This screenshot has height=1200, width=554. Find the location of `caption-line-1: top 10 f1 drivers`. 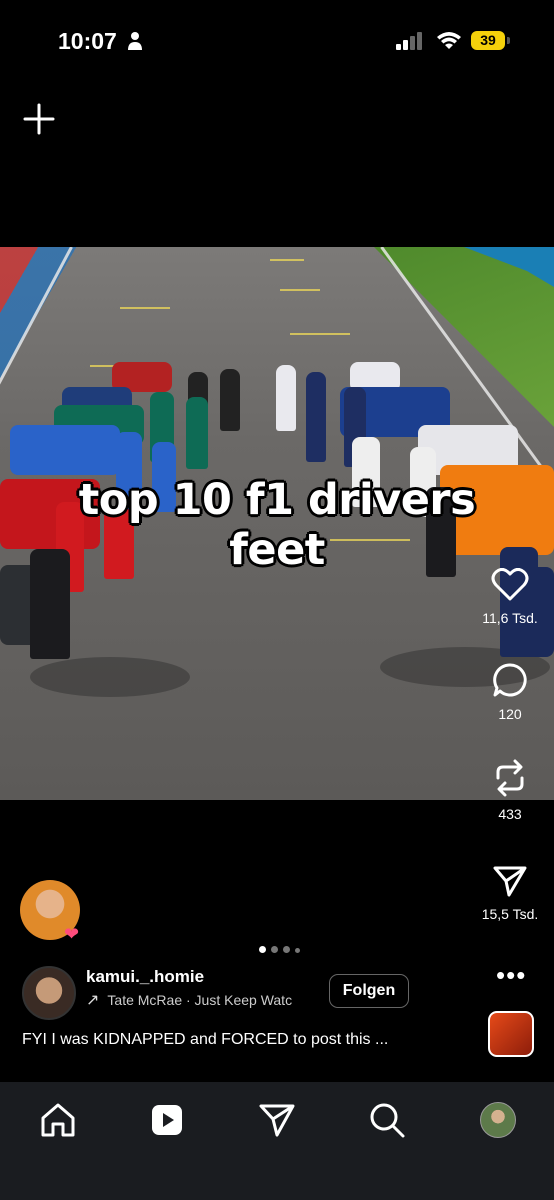

caption-line-1: top 10 f1 drivers is located at coordinates (277, 500).